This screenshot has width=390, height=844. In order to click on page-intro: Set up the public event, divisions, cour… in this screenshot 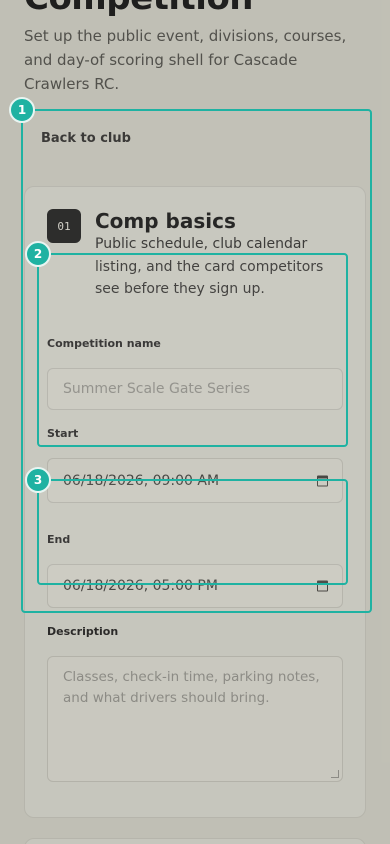, I will do `click(185, 60)`.